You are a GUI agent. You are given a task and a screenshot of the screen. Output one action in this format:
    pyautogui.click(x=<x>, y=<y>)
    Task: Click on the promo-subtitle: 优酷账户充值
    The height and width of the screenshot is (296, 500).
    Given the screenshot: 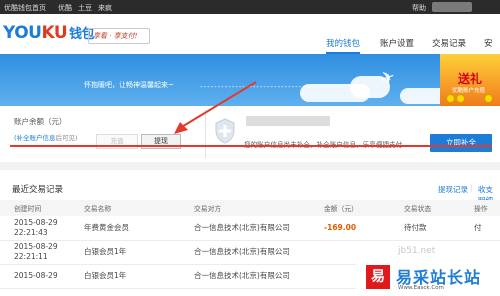 What is the action you would take?
    pyautogui.click(x=469, y=91)
    